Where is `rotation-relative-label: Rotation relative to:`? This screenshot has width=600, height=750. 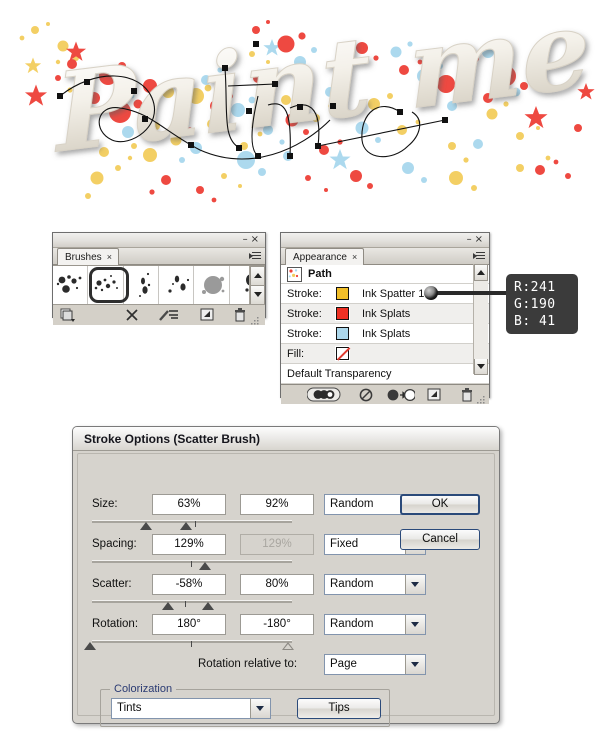
rotation-relative-label: Rotation relative to: is located at coordinates (248, 664).